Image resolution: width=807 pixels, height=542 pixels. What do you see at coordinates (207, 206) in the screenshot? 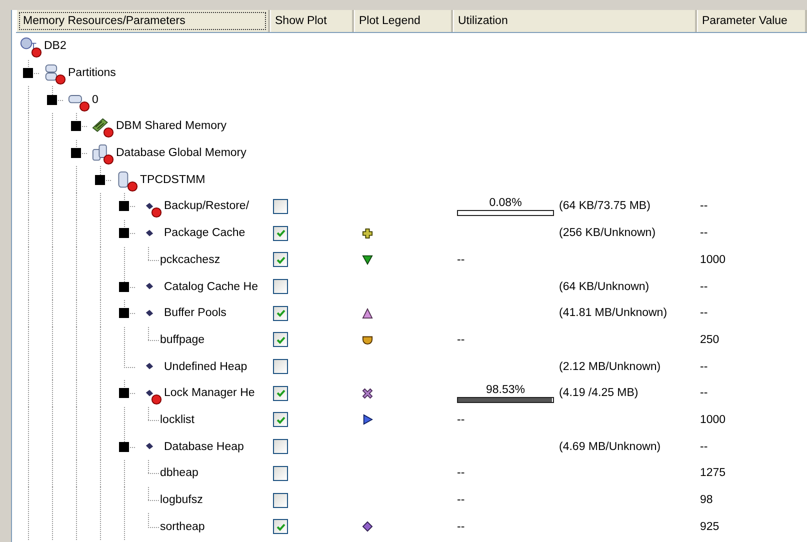
I see `tree-item-label: Backup/Restore/` at bounding box center [207, 206].